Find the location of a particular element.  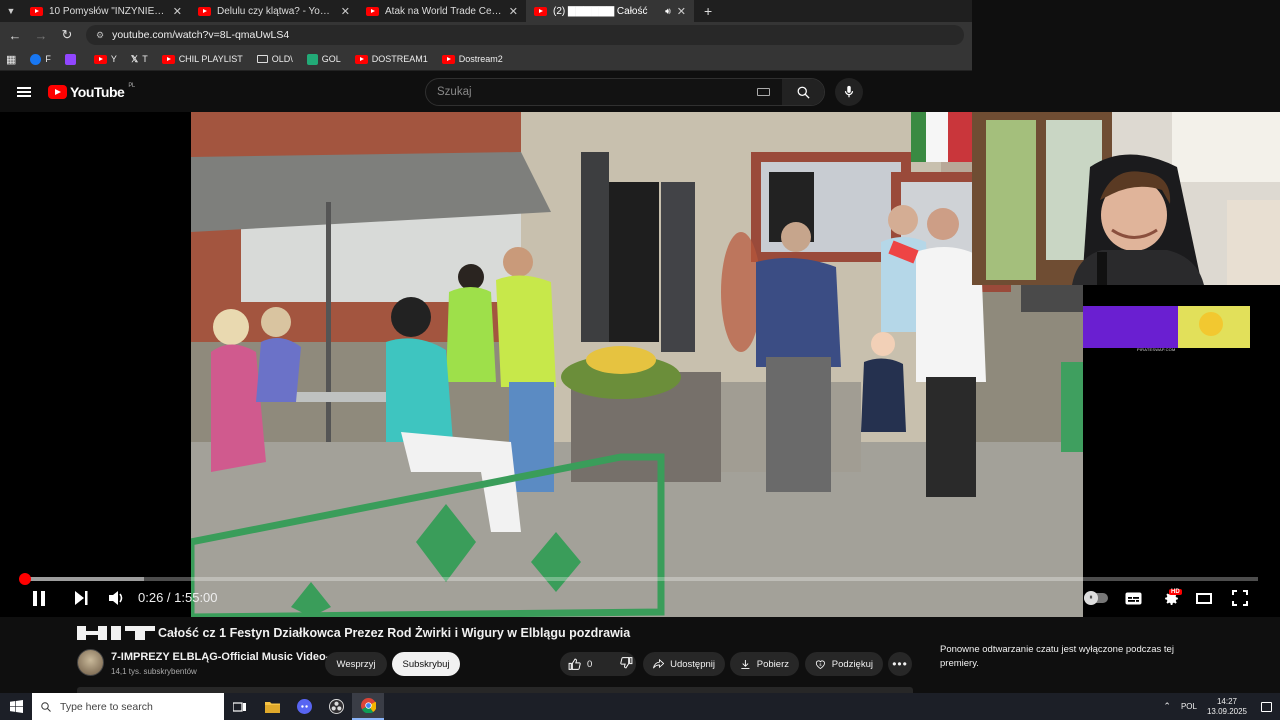

address-bar: ⚙ youtube.com/watch?v=8L-qmaUwLS4 is located at coordinates (525, 35).